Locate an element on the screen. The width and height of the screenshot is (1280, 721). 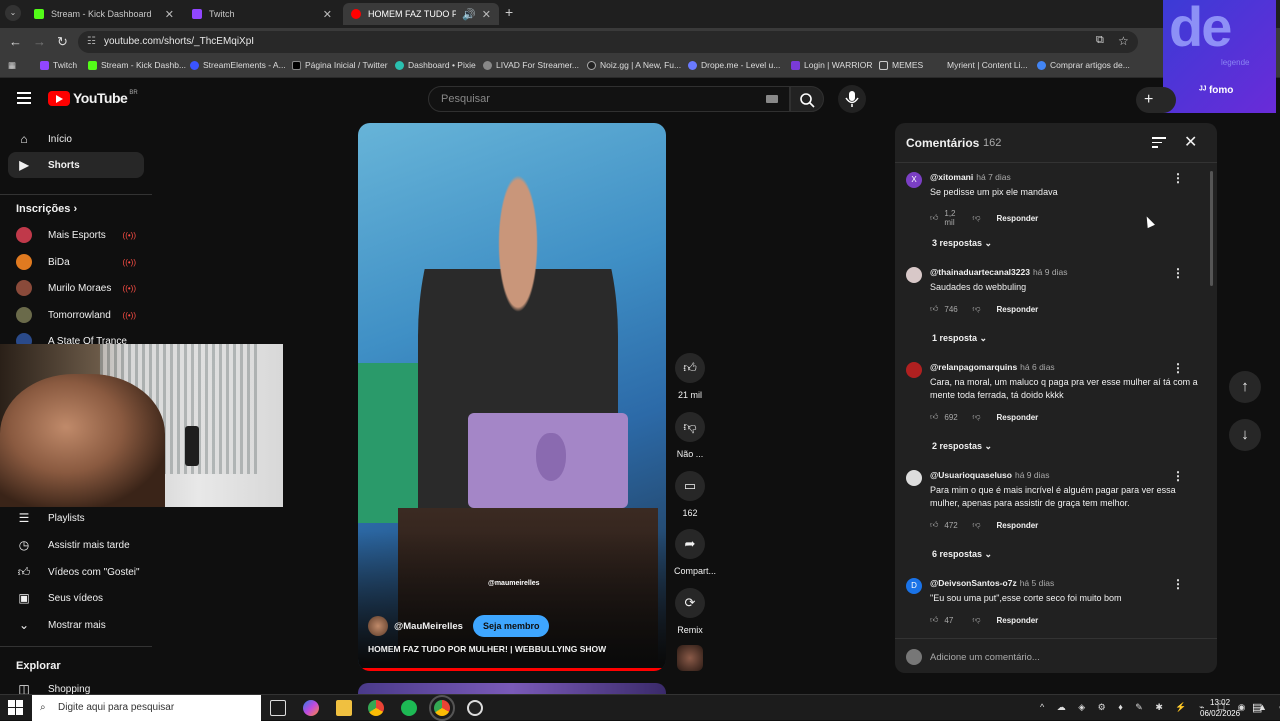
create-button: + is located at coordinates (1156, 100).